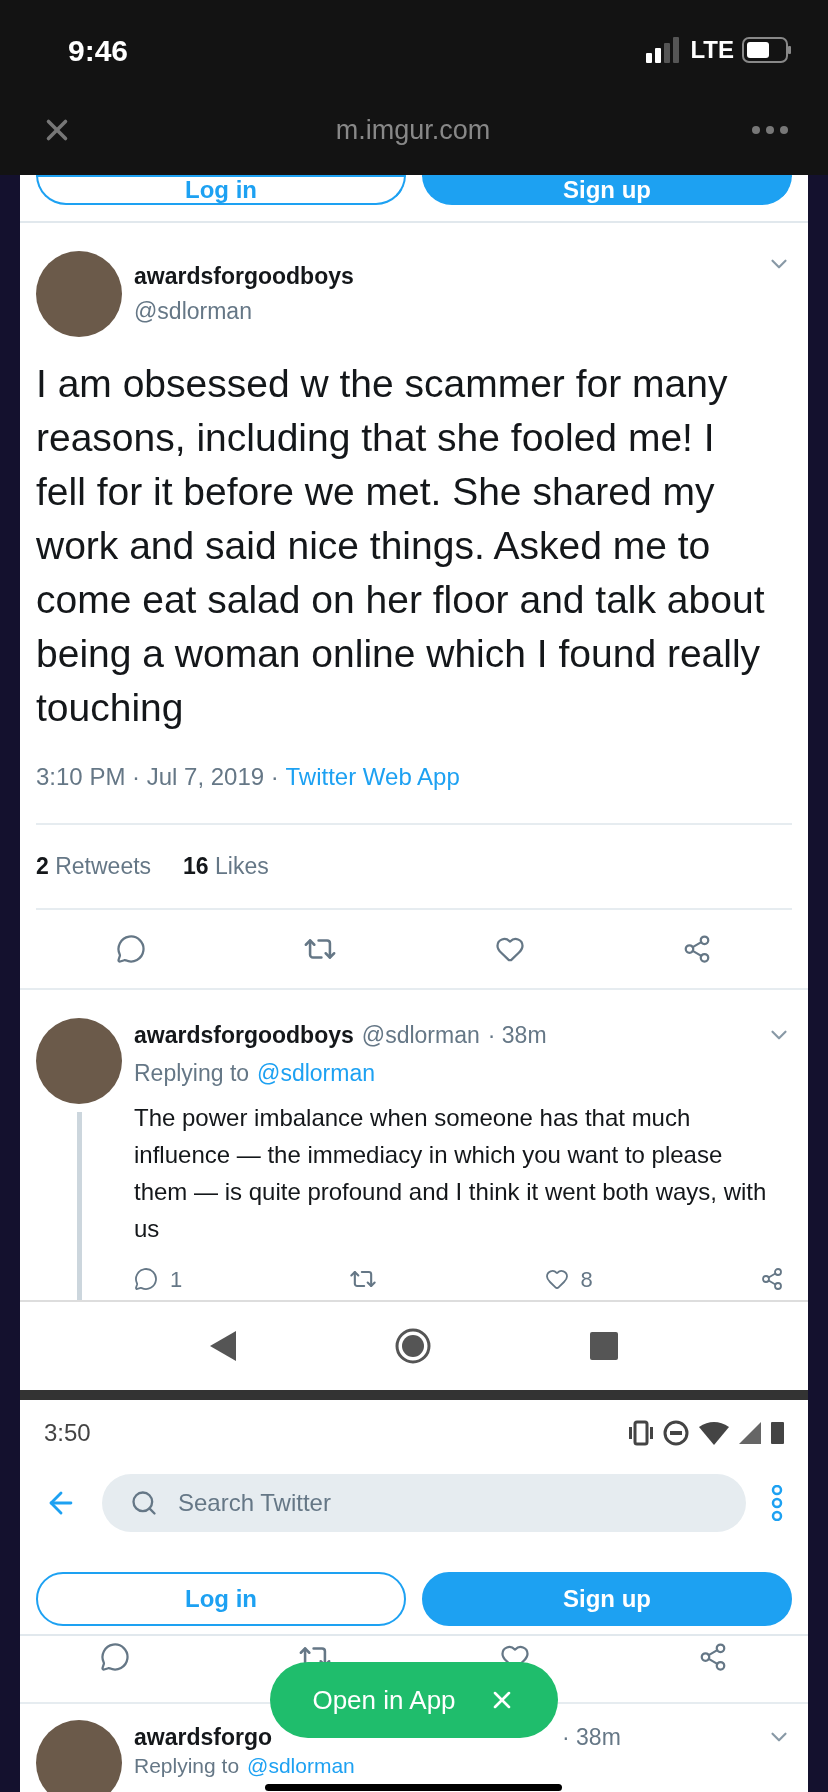 This screenshot has width=828, height=1792. I want to click on retweet-stat: 2 Retweets, so click(94, 866).